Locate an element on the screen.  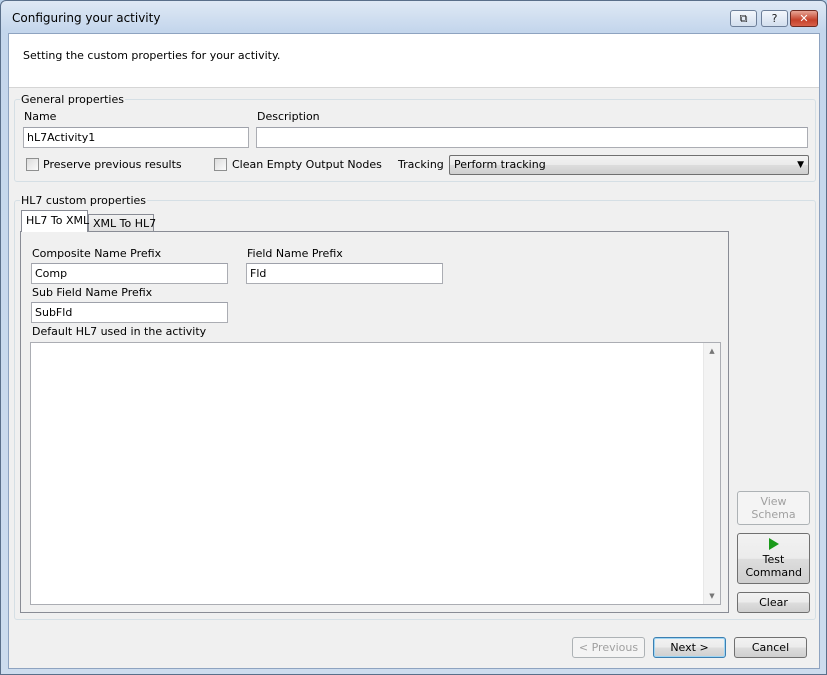
next-button: Next > is located at coordinates (689, 647).